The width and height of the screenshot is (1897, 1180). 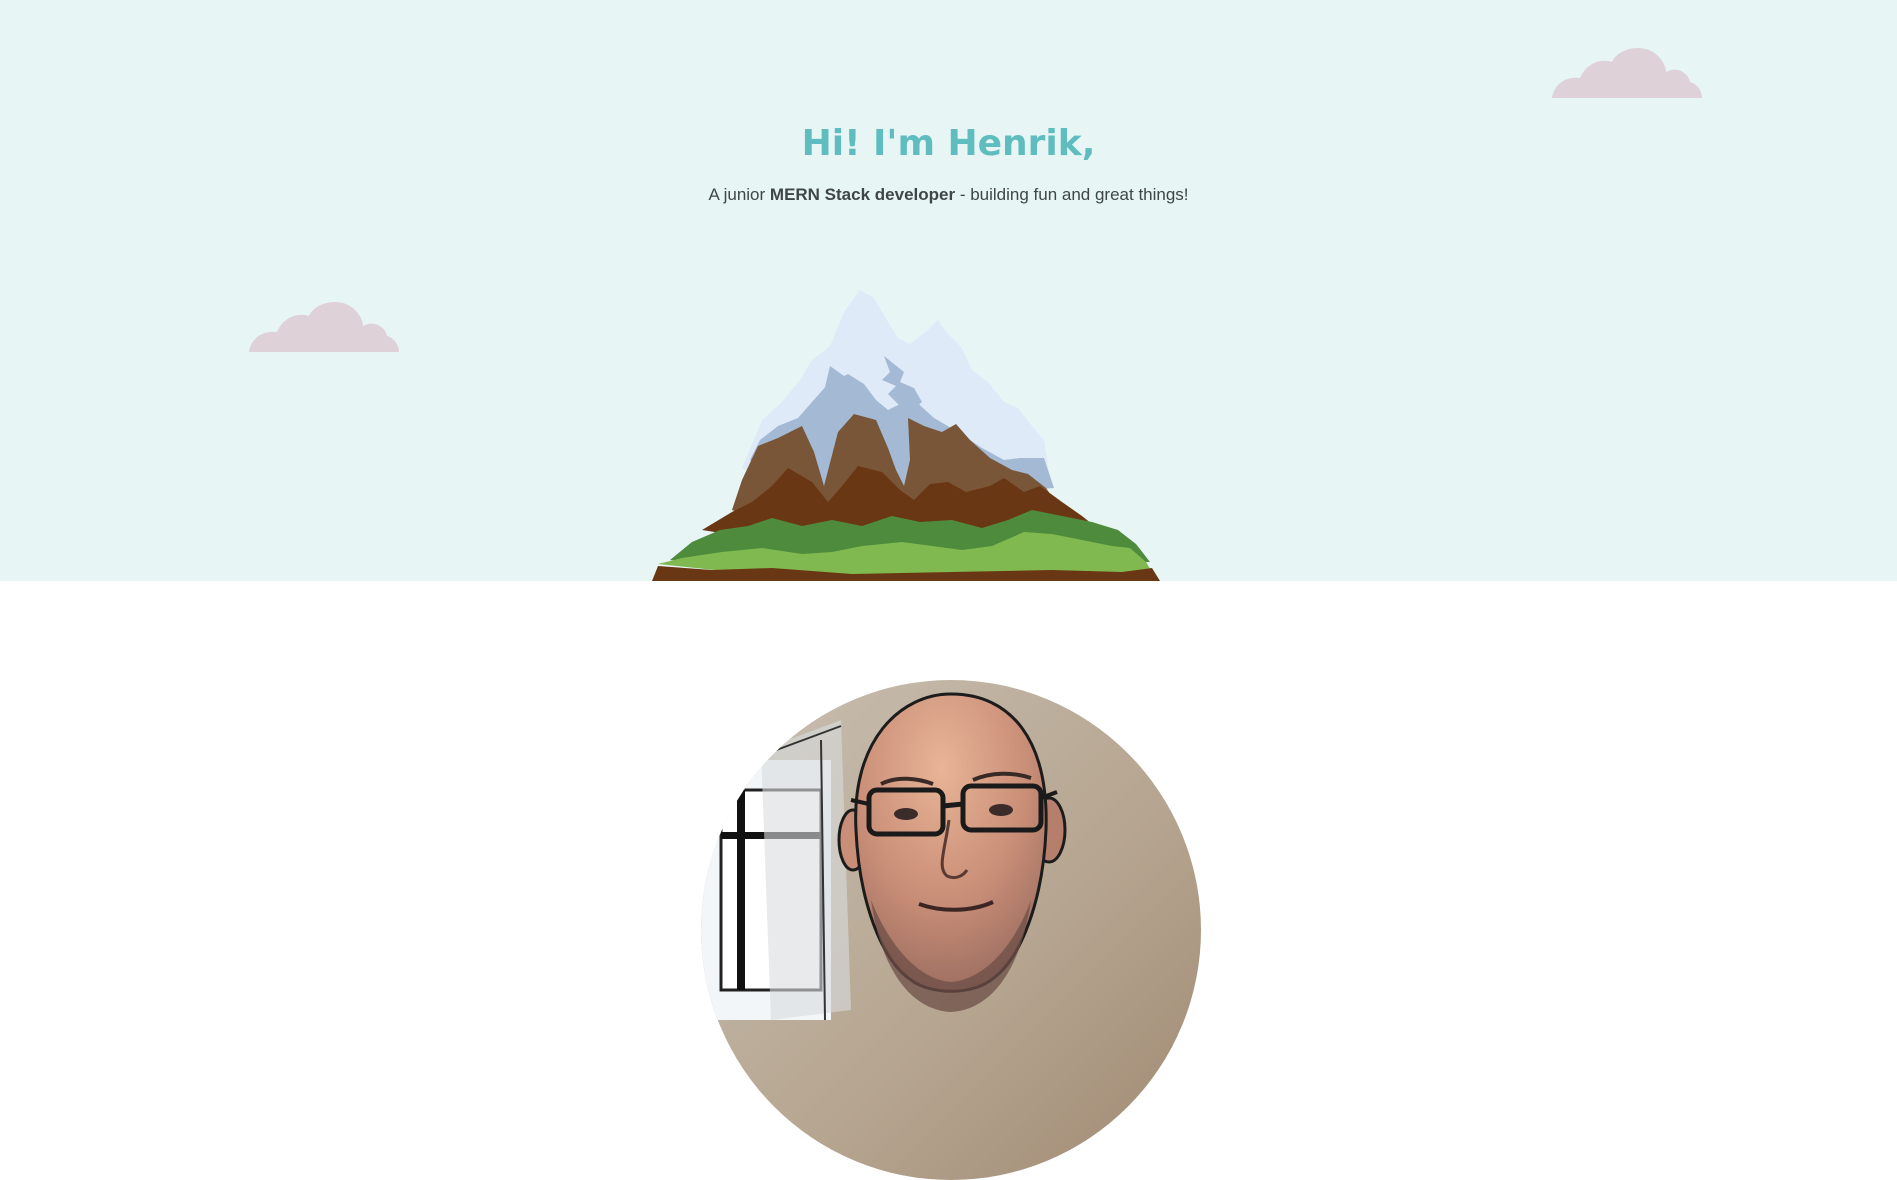 I want to click on profile-photo, so click(x=951, y=930).